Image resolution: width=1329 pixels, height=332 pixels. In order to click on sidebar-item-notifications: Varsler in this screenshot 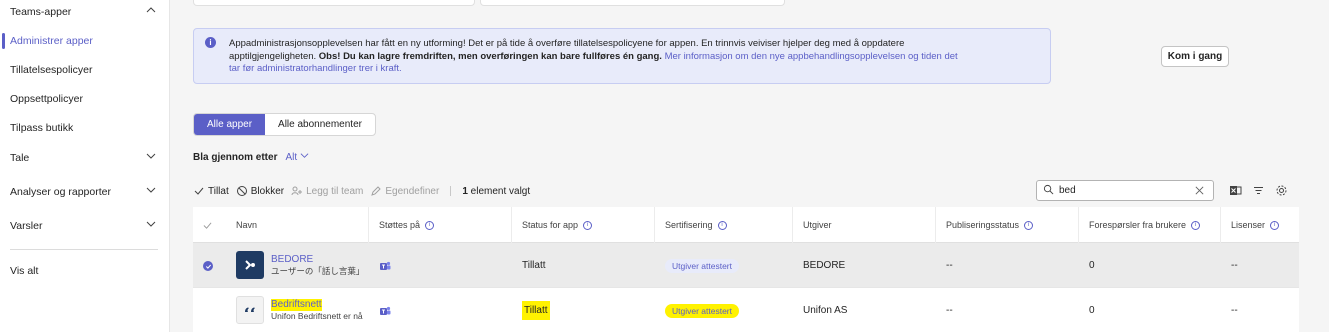, I will do `click(85, 226)`.